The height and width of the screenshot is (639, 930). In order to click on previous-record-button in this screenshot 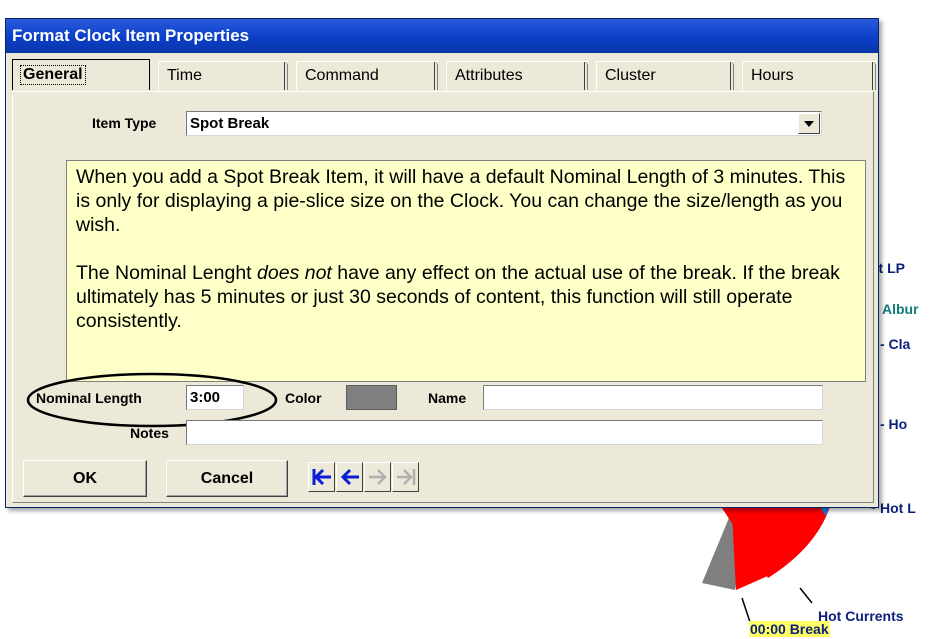, I will do `click(349, 477)`.